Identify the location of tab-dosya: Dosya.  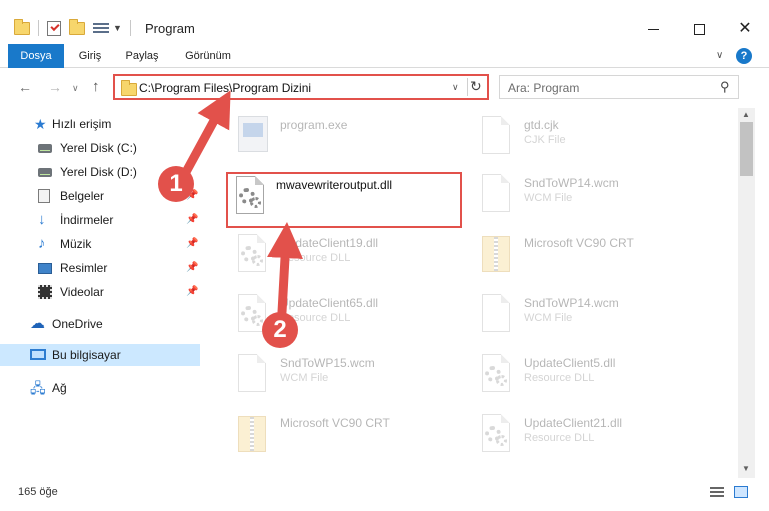
(36, 56).